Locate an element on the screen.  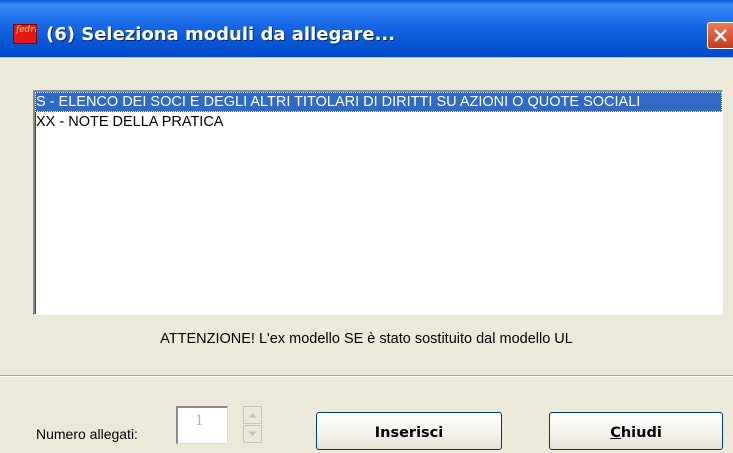
titlebar-divider is located at coordinates (366, 57).